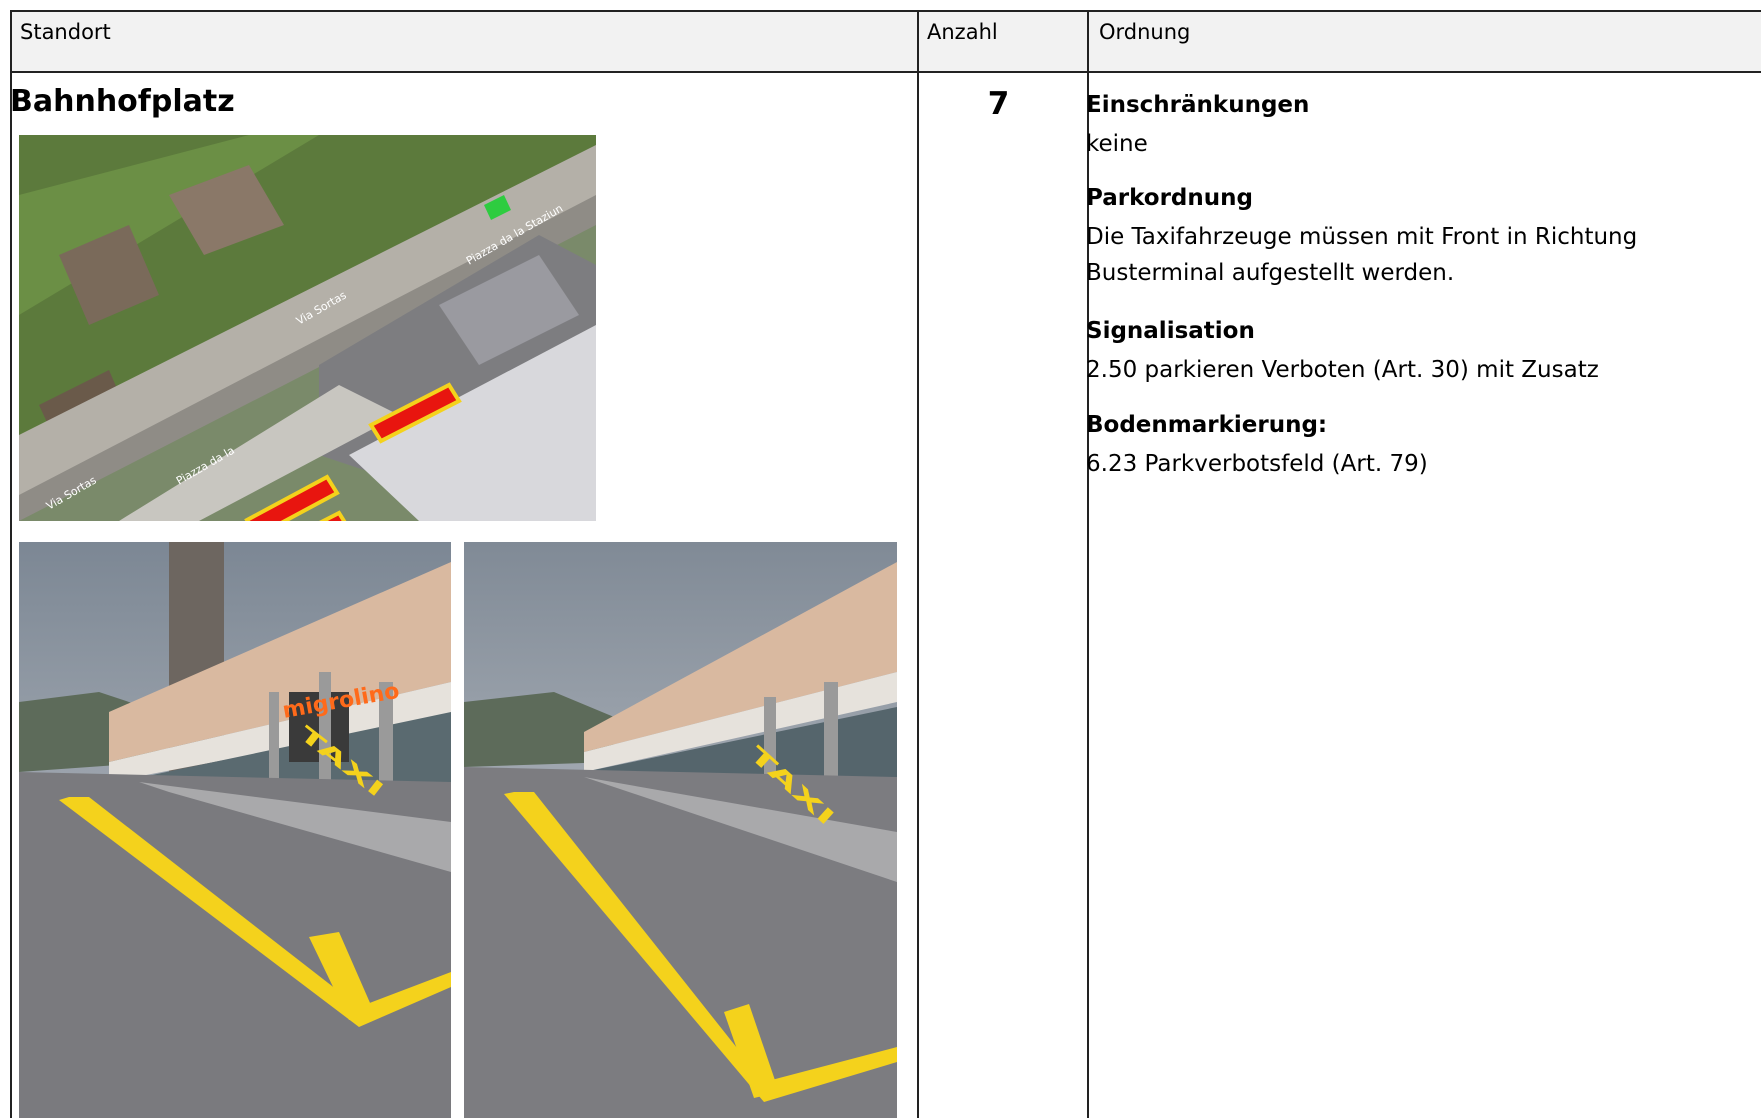 This screenshot has height=1118, width=1761. What do you see at coordinates (962, 32) in the screenshot?
I see `header-anzahl: Anzahl` at bounding box center [962, 32].